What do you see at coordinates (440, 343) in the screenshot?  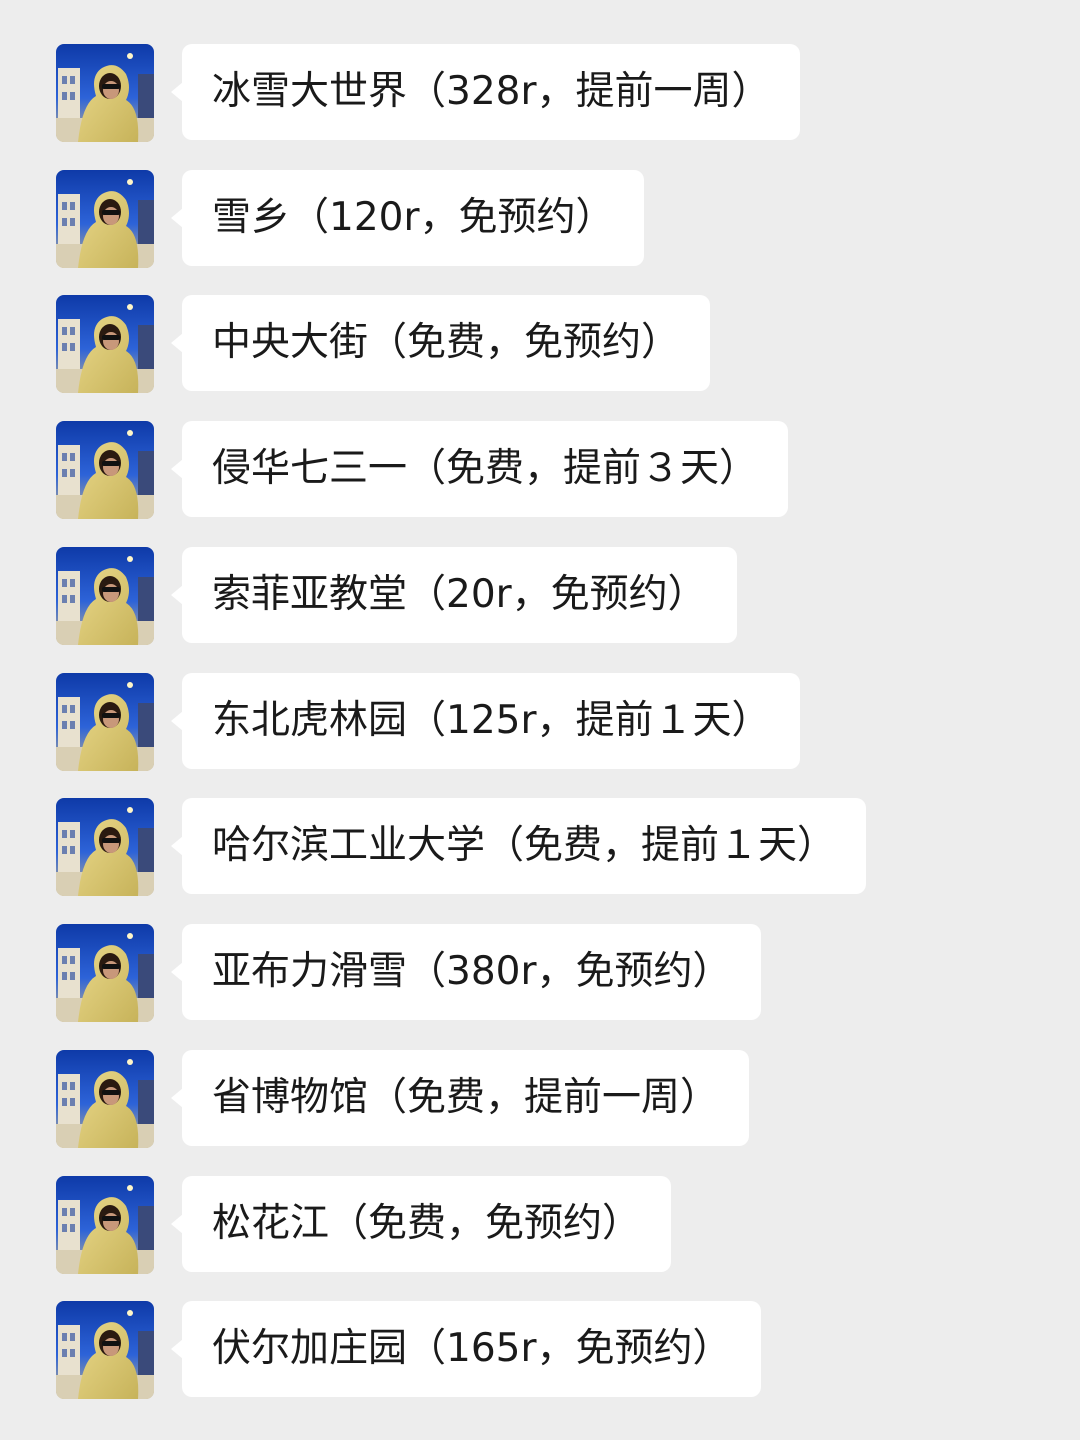 I see `message-bubble: 中央大街（免费，免预约）` at bounding box center [440, 343].